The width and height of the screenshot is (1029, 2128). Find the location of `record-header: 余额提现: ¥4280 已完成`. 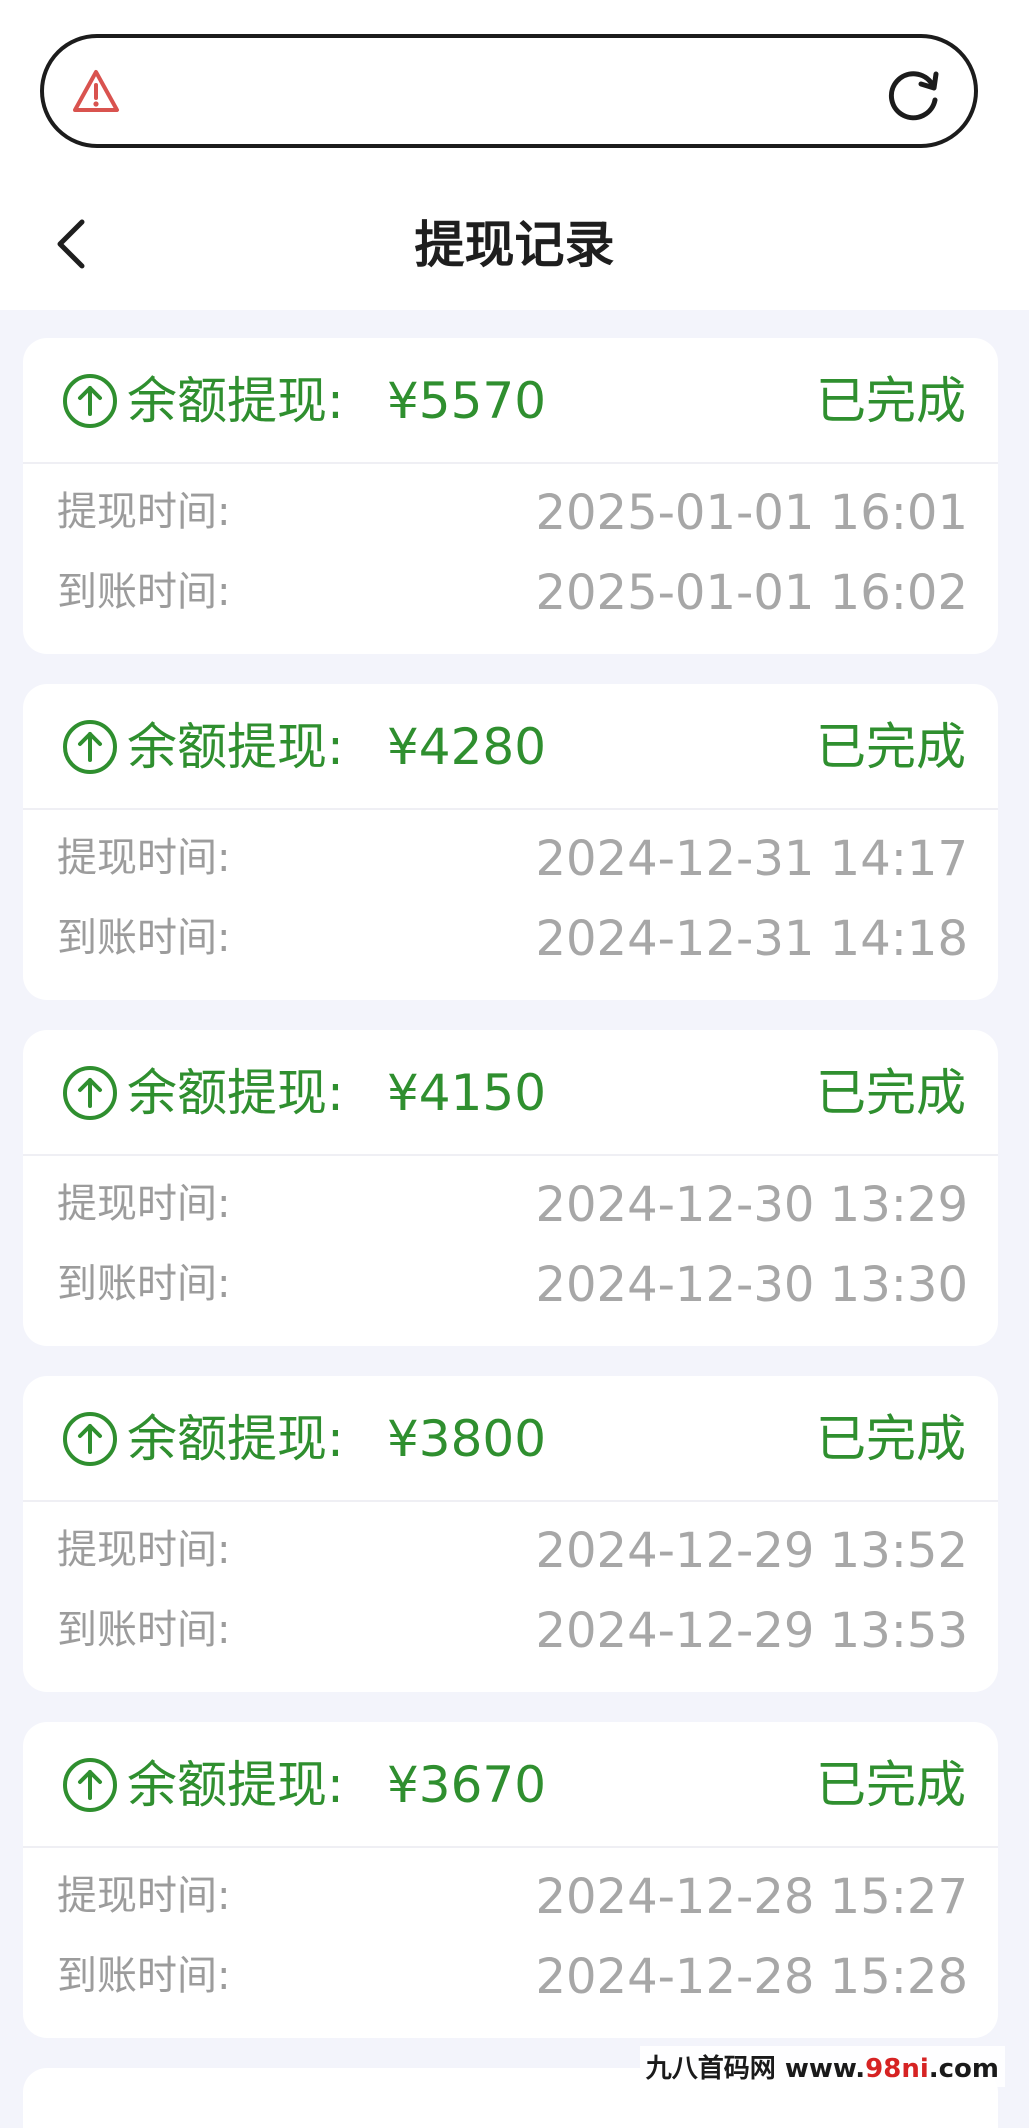

record-header: 余额提现: ¥4280 已完成 is located at coordinates (510, 747).